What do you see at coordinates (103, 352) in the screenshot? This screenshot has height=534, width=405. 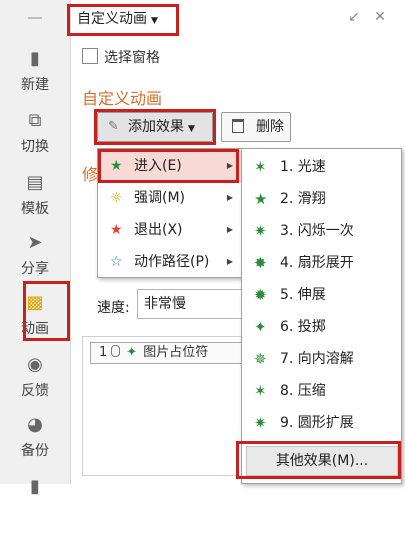 I see `item-number: 1` at bounding box center [103, 352].